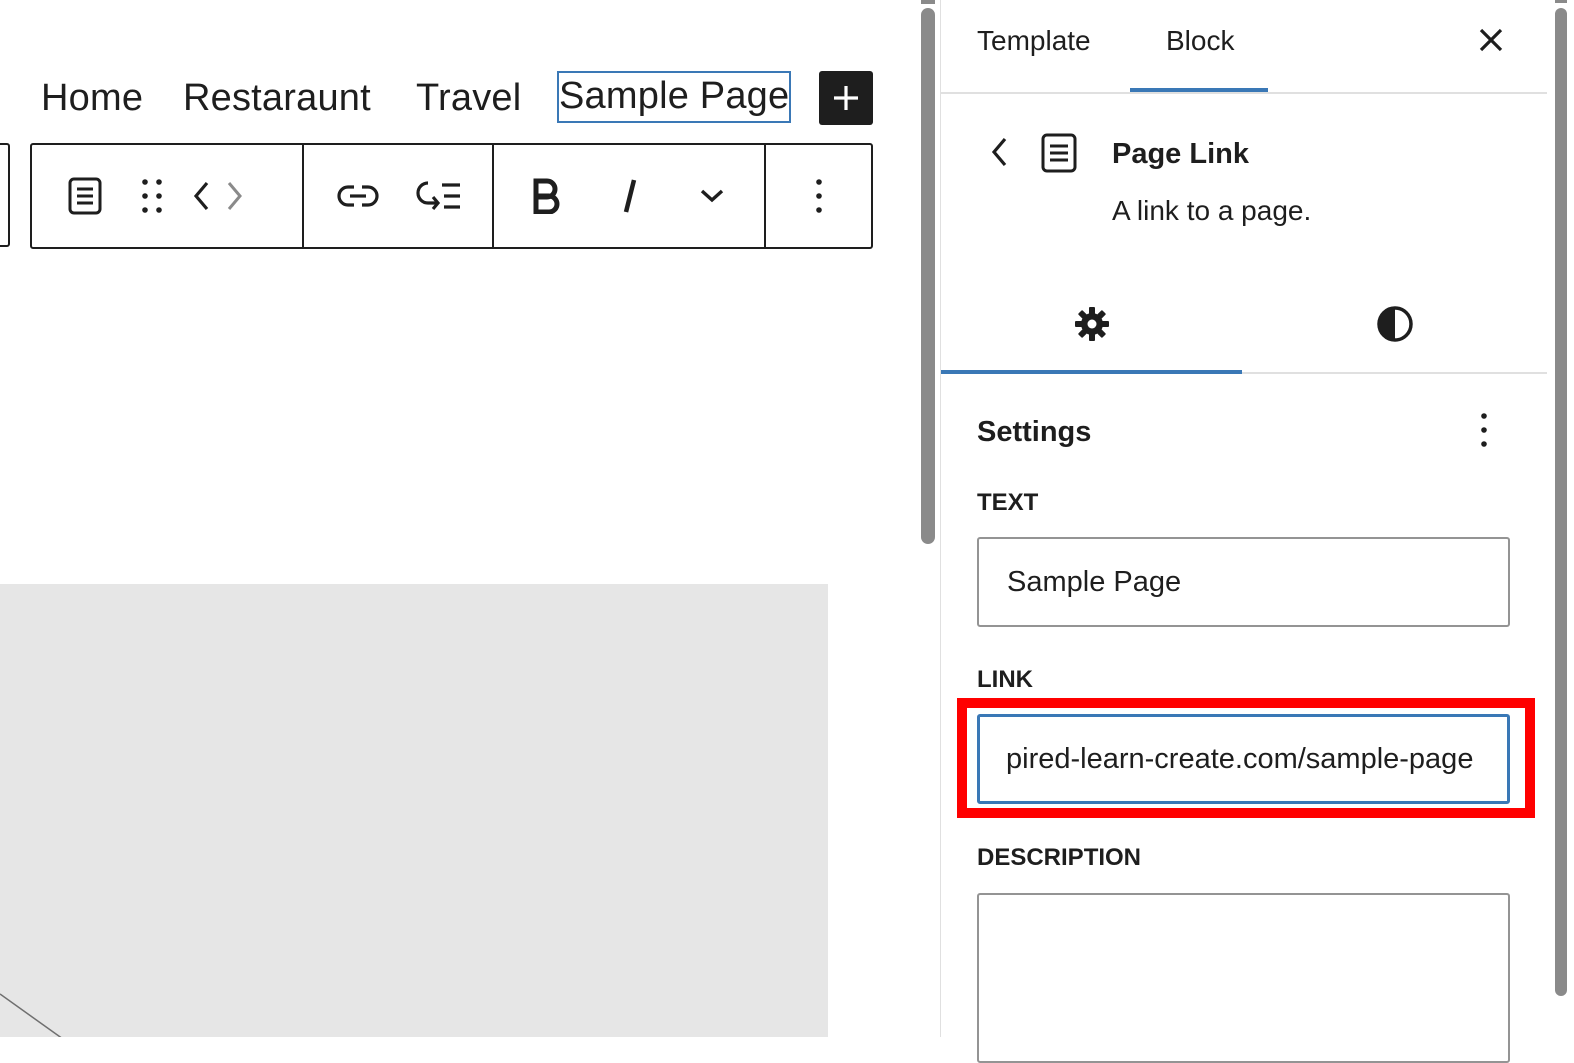 This screenshot has height=1063, width=1574. I want to click on settings-options-button, so click(1484, 430).